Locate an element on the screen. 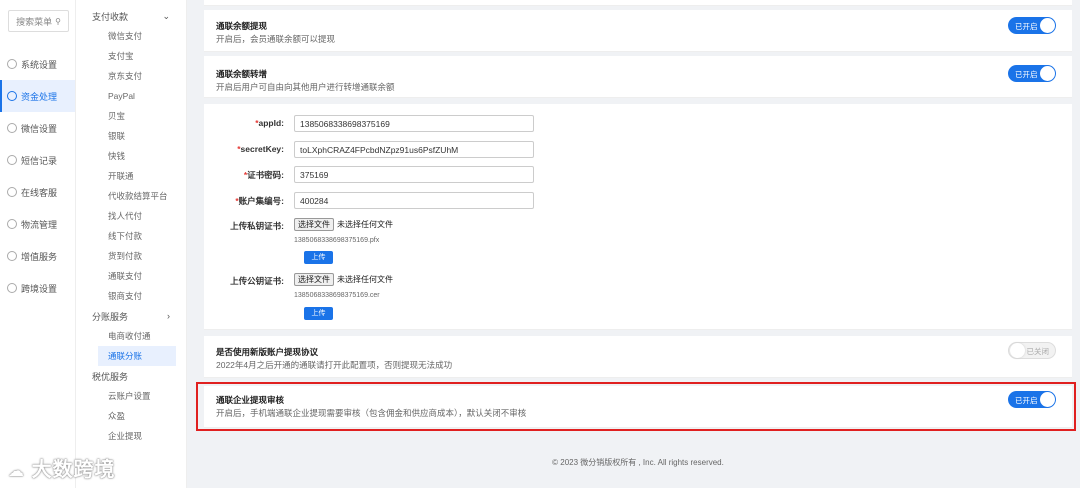  submenu-item: 代收款结算平台 is located at coordinates (131, 196).